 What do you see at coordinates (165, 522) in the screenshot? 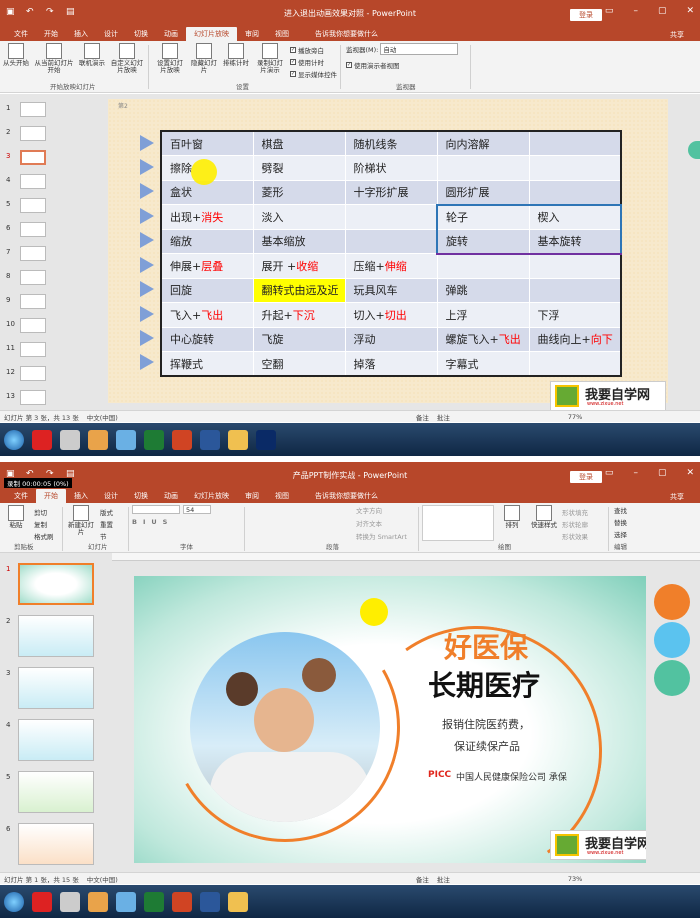
I see `strike-icon: S` at bounding box center [165, 522].